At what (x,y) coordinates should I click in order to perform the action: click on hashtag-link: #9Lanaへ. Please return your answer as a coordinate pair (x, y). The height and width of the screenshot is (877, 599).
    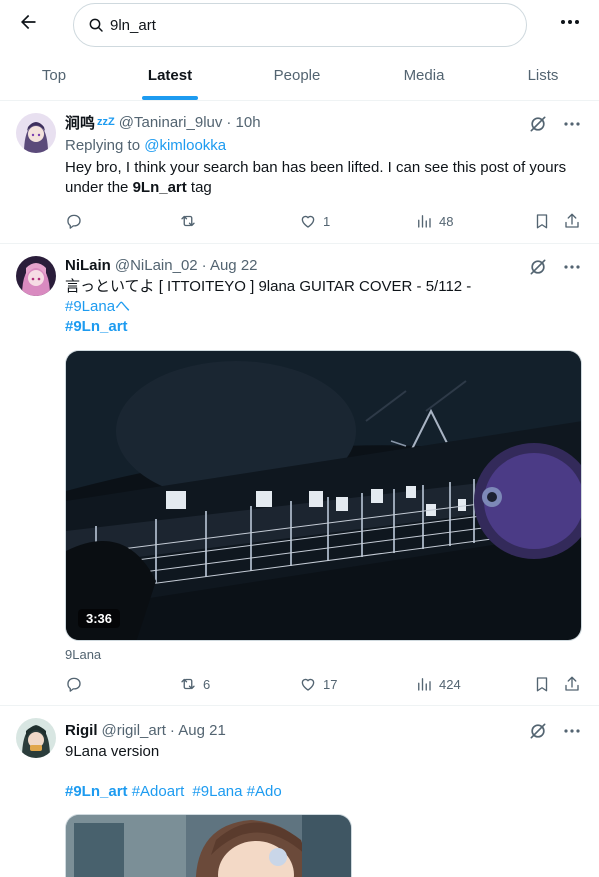
    Looking at the image, I should click on (325, 307).